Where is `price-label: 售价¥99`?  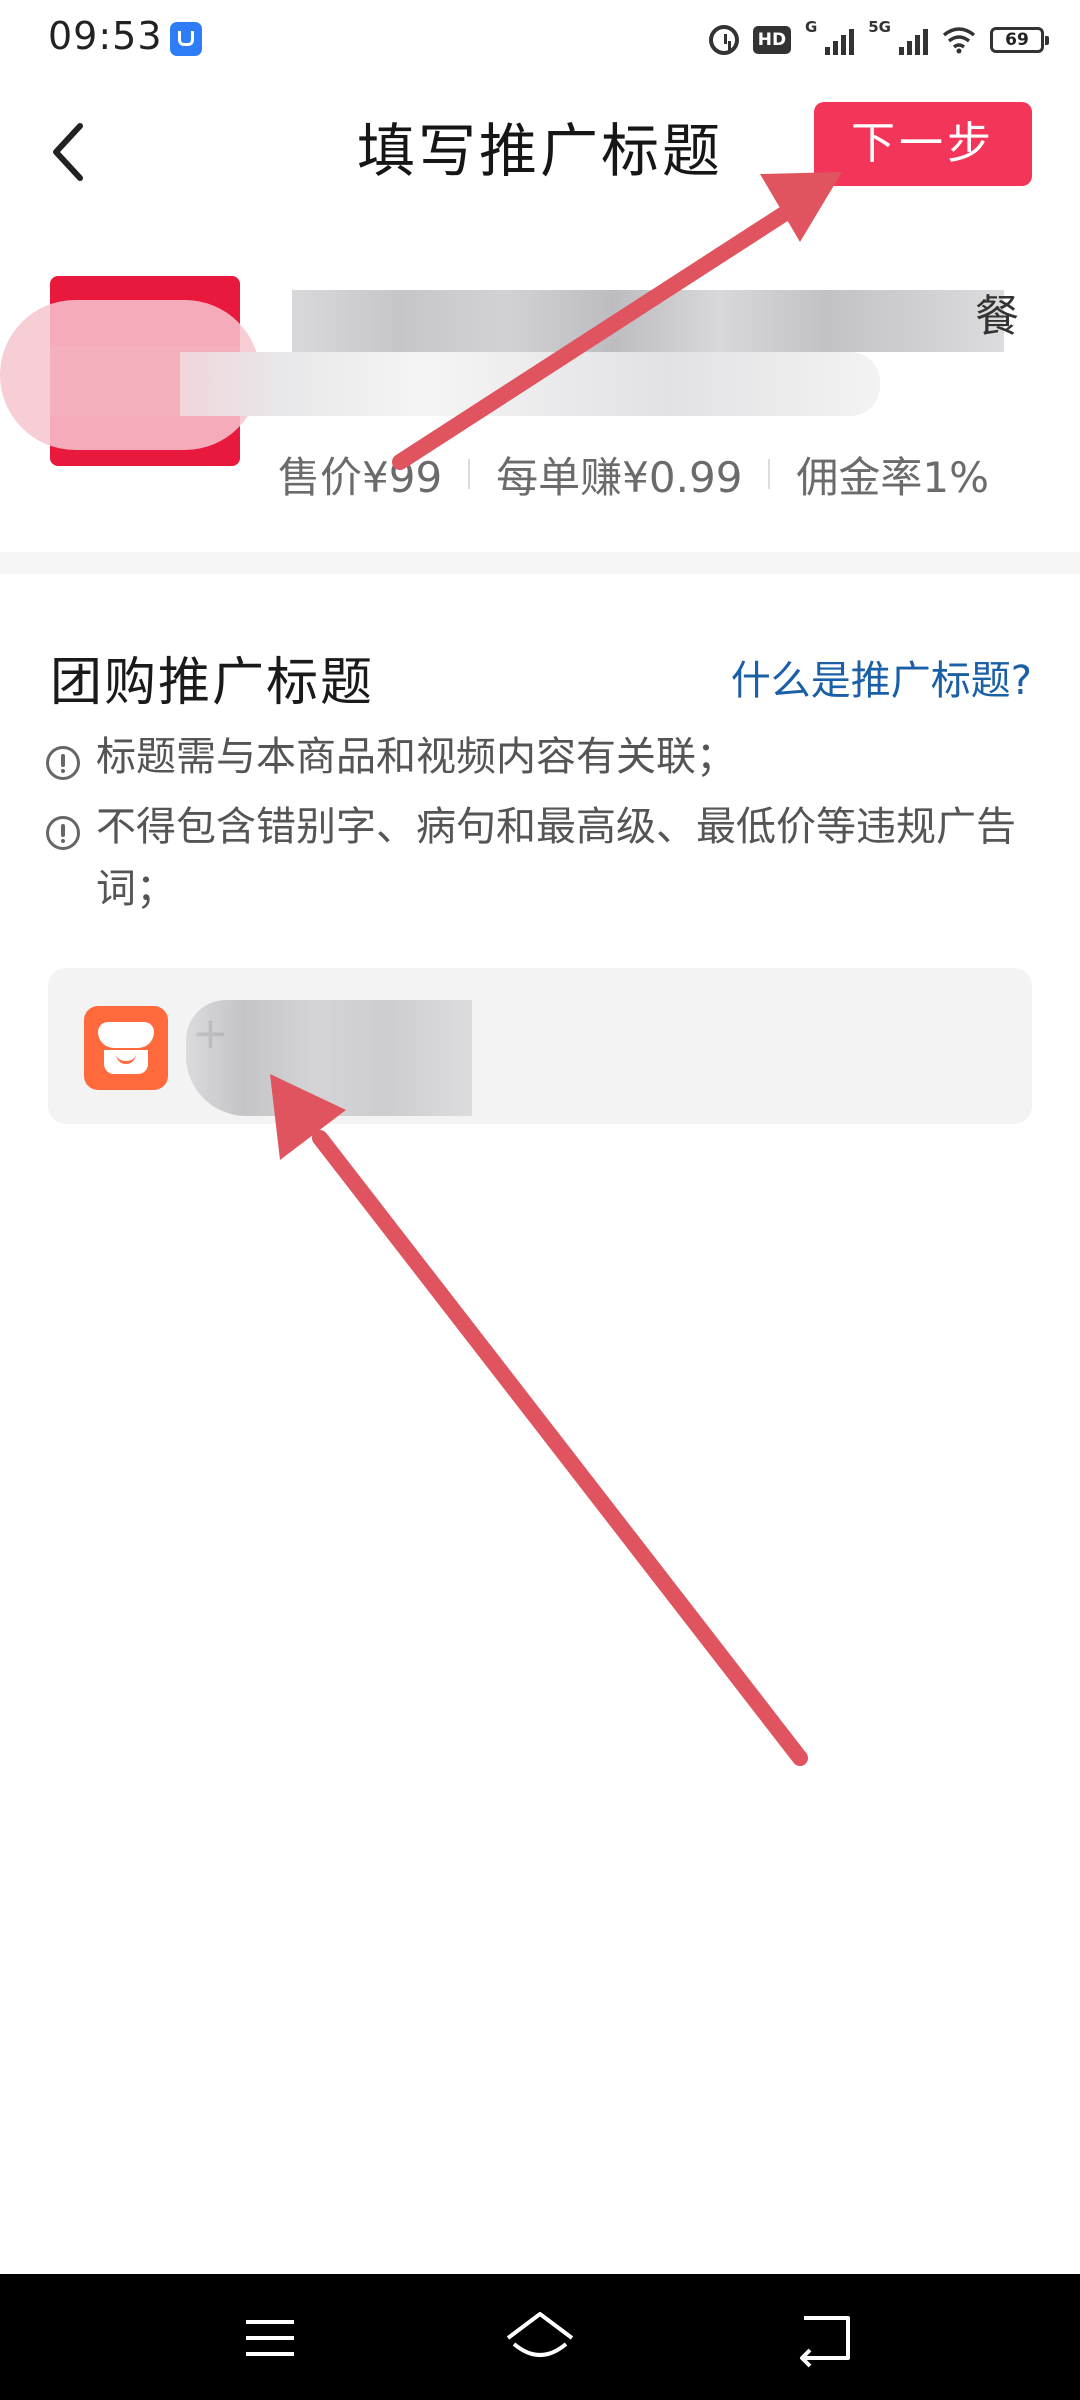 price-label: 售价¥99 is located at coordinates (360, 477).